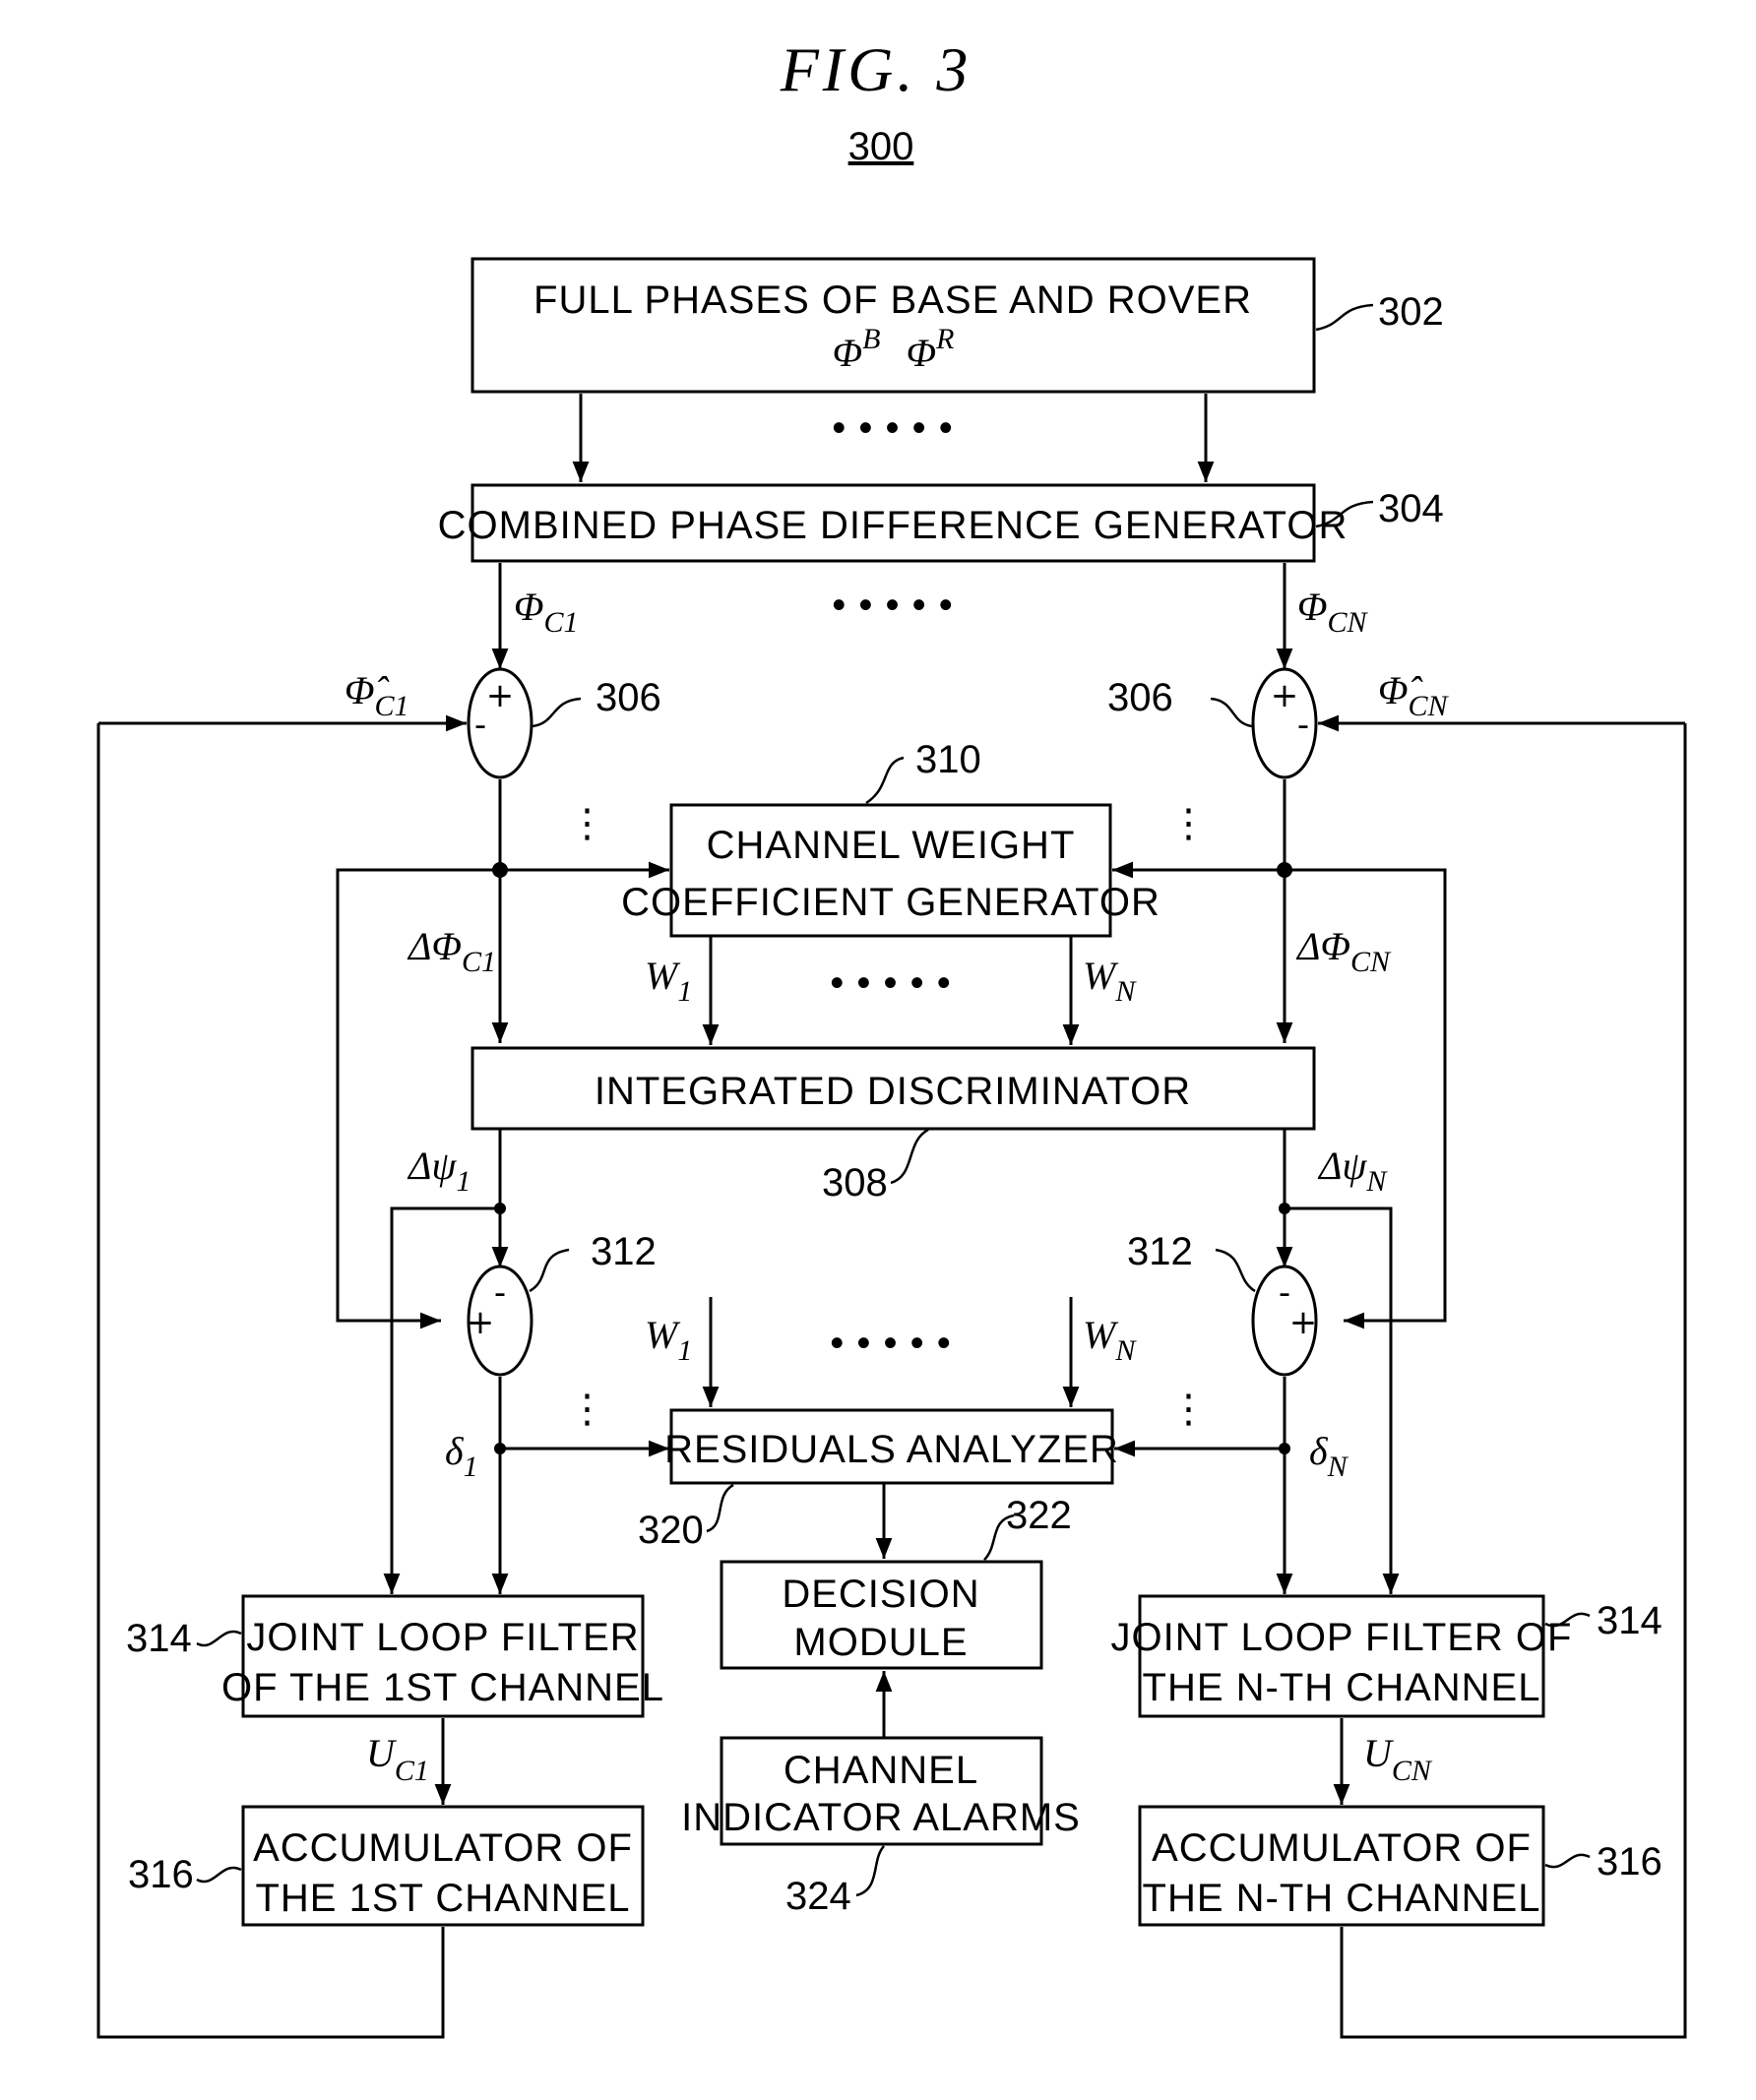 This screenshot has height=2100, width=1756. What do you see at coordinates (219, 1638) in the screenshot?
I see `ref-314-left-leader` at bounding box center [219, 1638].